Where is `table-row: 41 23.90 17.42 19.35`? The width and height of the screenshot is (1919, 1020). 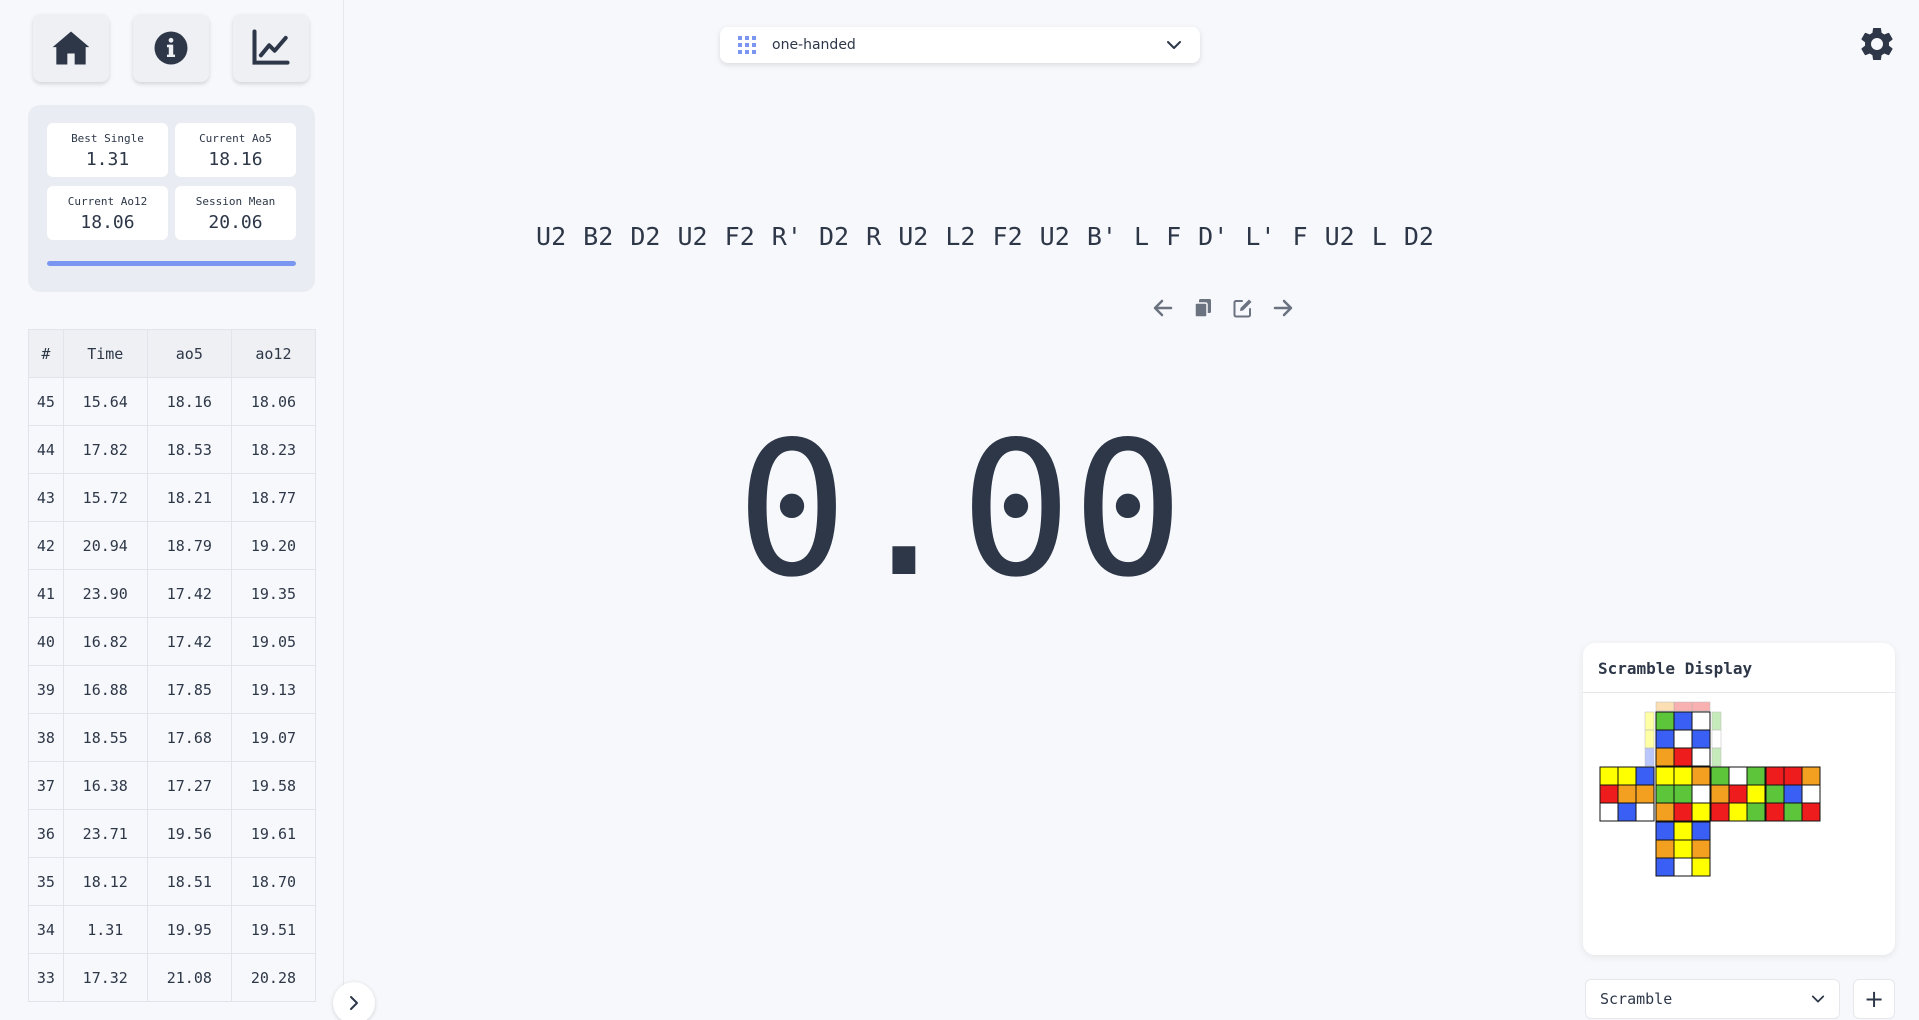
table-row: 41 23.90 17.42 19.35 is located at coordinates (172, 593).